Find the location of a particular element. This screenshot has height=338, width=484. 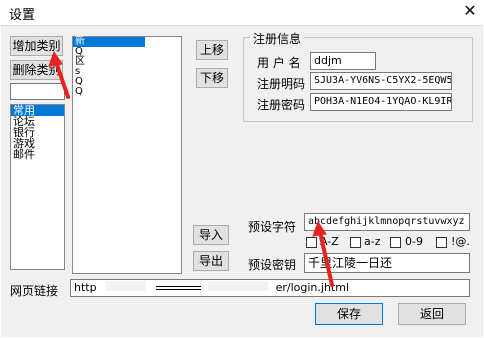

annotation-arrow-left-shaft is located at coordinates (62, 79).